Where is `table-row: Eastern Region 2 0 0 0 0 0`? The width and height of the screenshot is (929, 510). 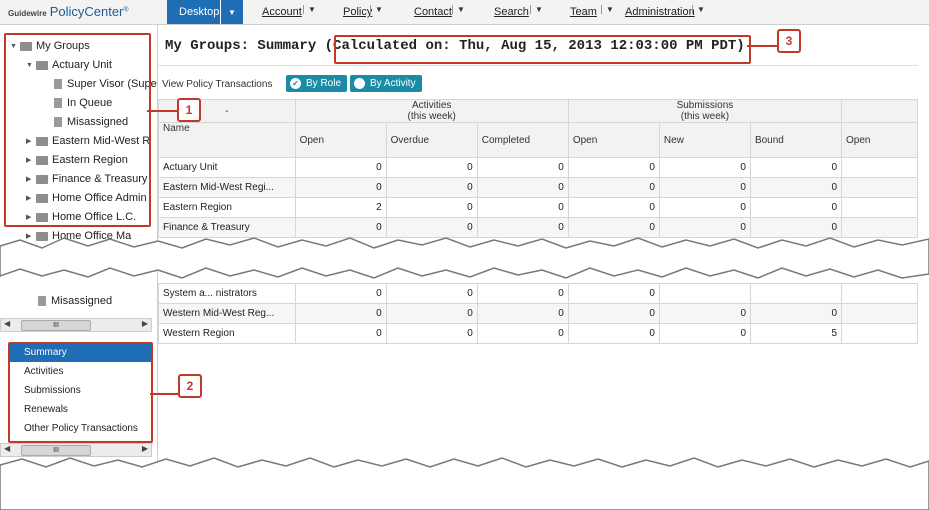
table-row: Eastern Region 2 0 0 0 0 0 is located at coordinates (538, 207).